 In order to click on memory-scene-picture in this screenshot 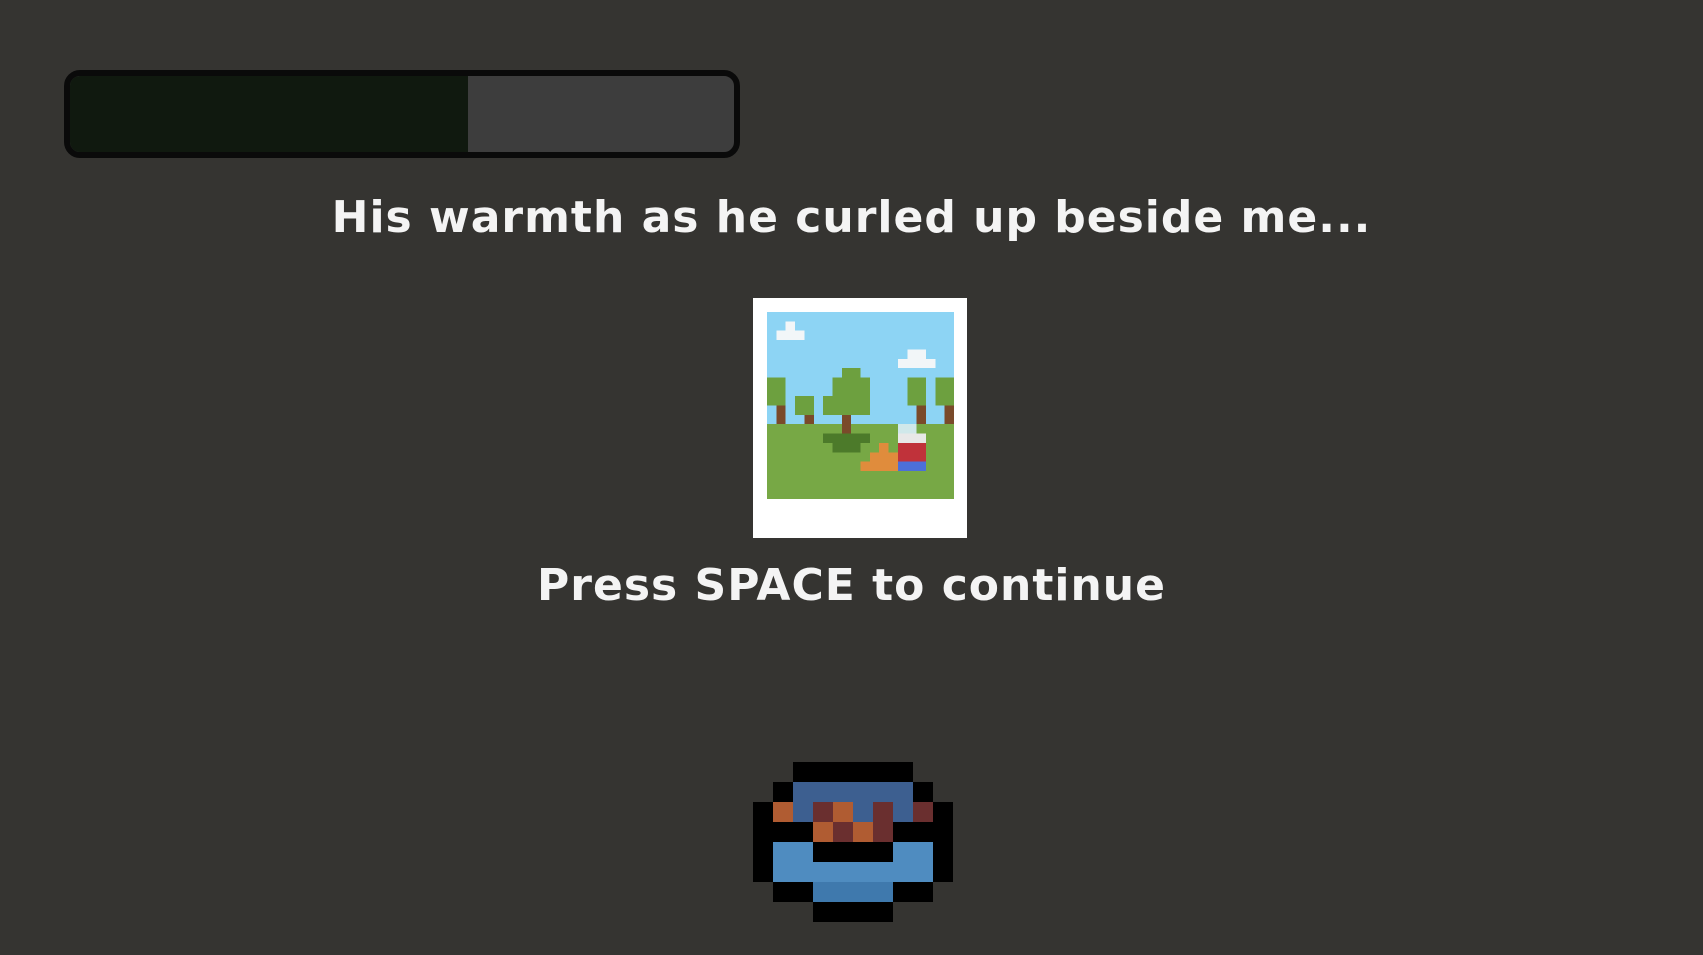, I will do `click(860, 405)`.